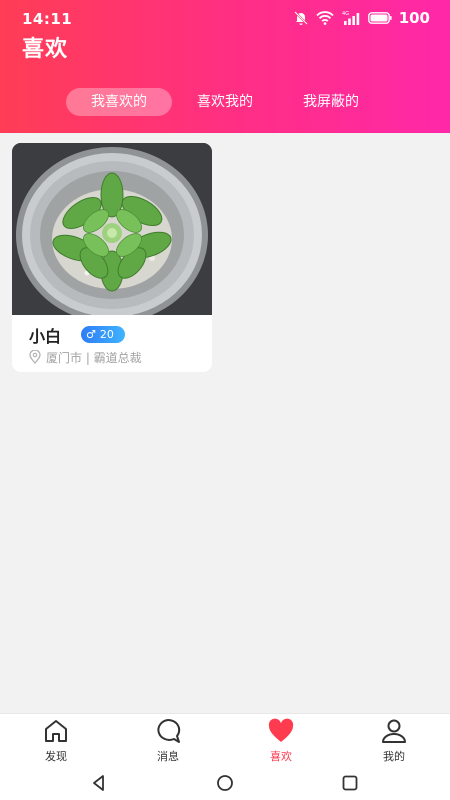  What do you see at coordinates (345, 14) in the screenshot?
I see `network-type-label: 4G` at bounding box center [345, 14].